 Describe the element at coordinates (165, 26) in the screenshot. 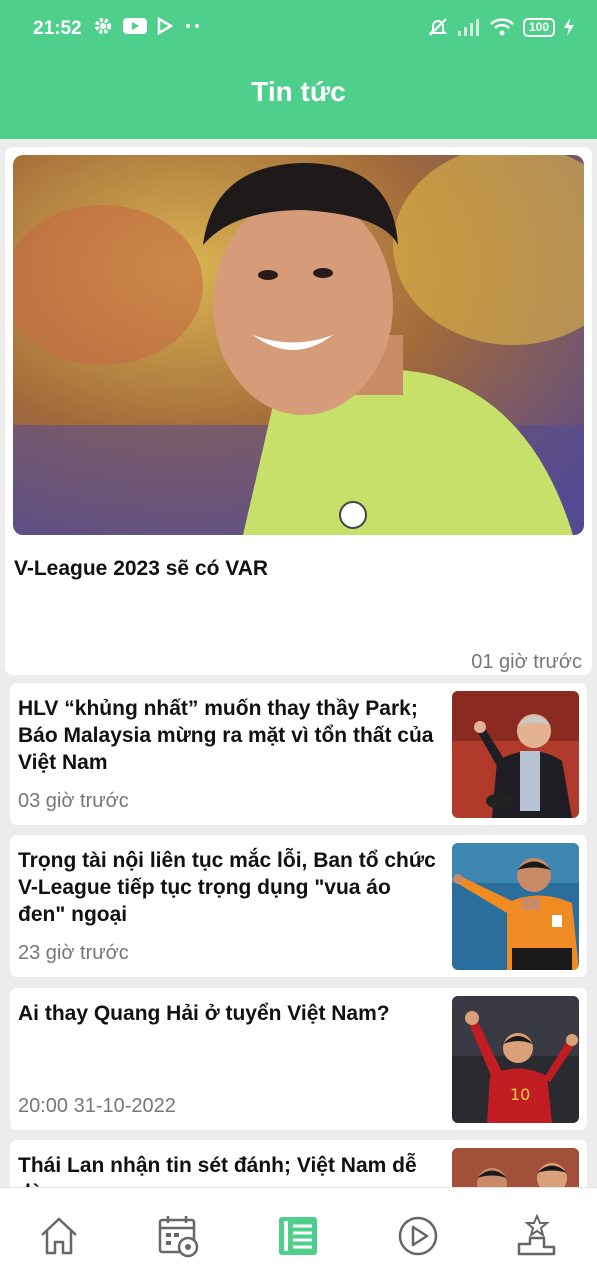

I see `play-store-icon` at that location.